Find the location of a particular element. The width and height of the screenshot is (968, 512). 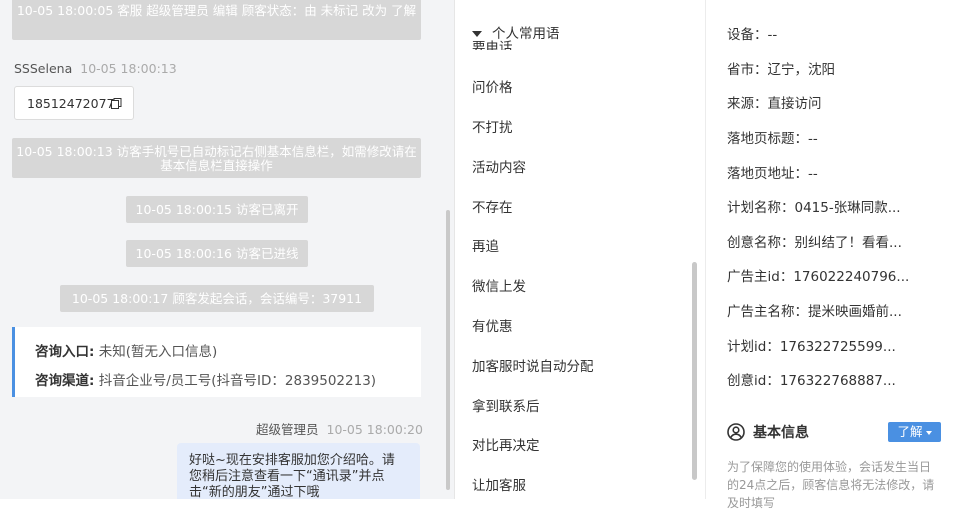

phrase-item: 不存在 is located at coordinates (492, 206).